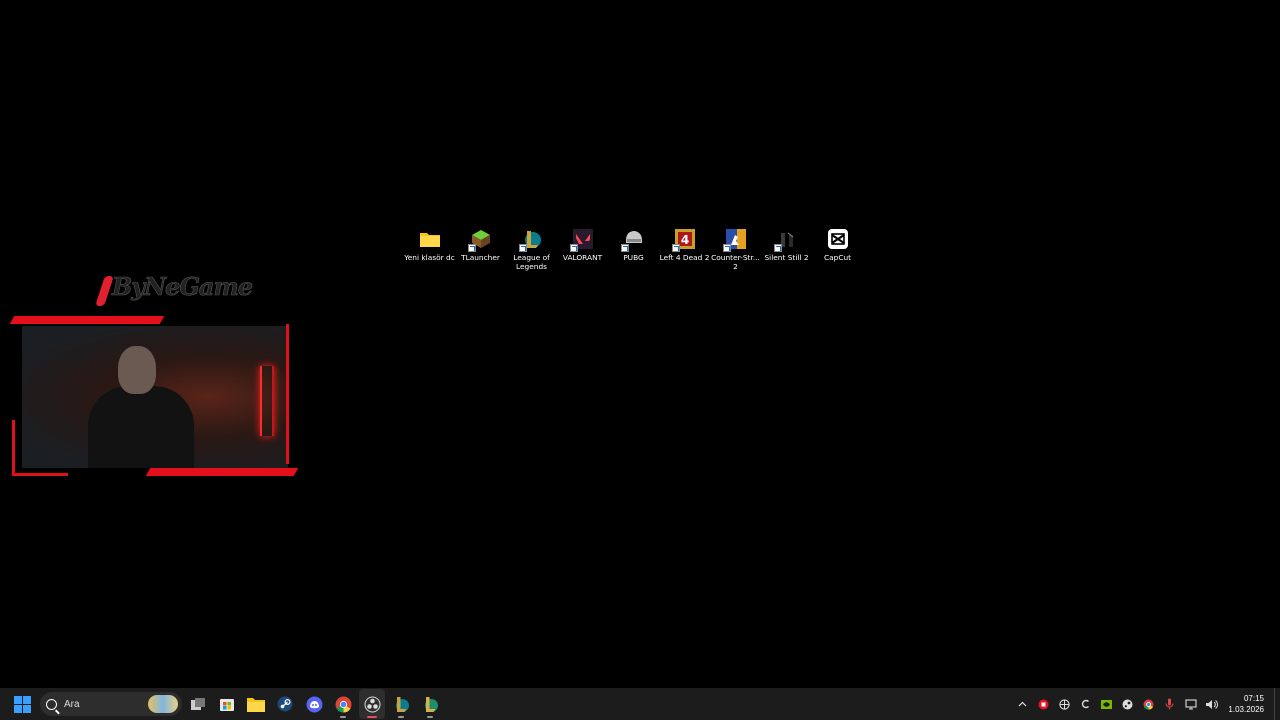  I want to click on tray-nvidia, so click(1106, 704).